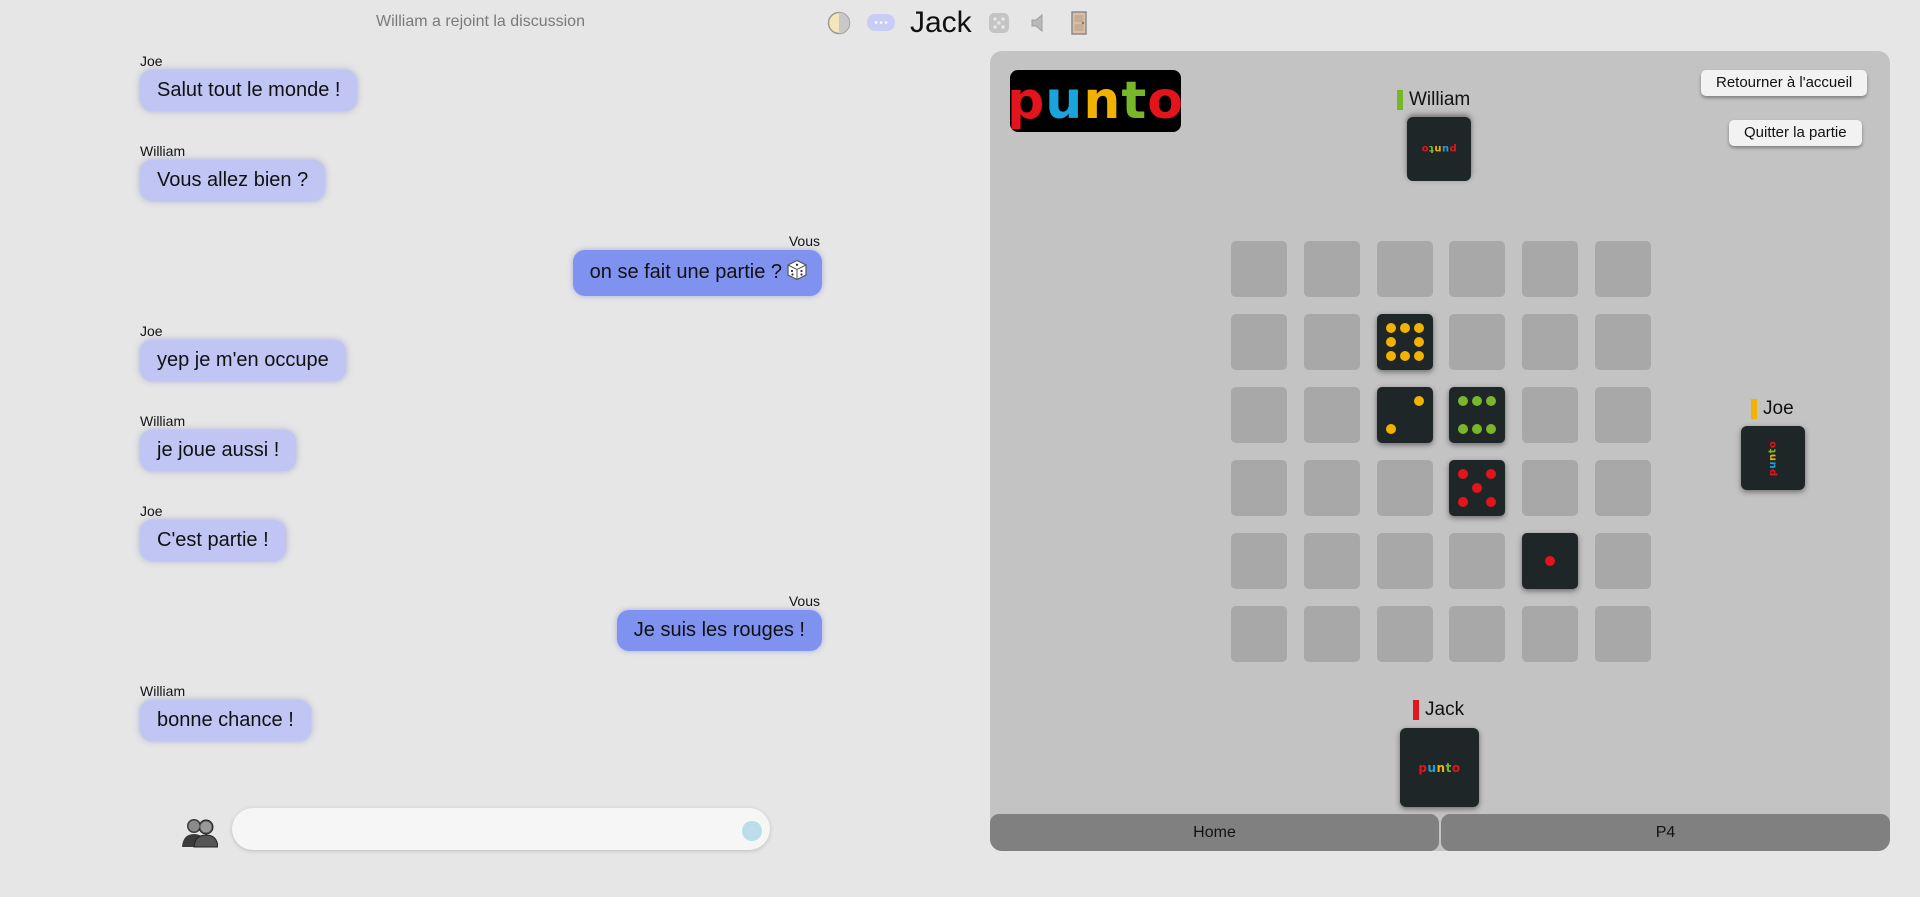 This screenshot has height=897, width=1920. Describe the element at coordinates (1039, 23) in the screenshot. I see `speaker-icon` at that location.